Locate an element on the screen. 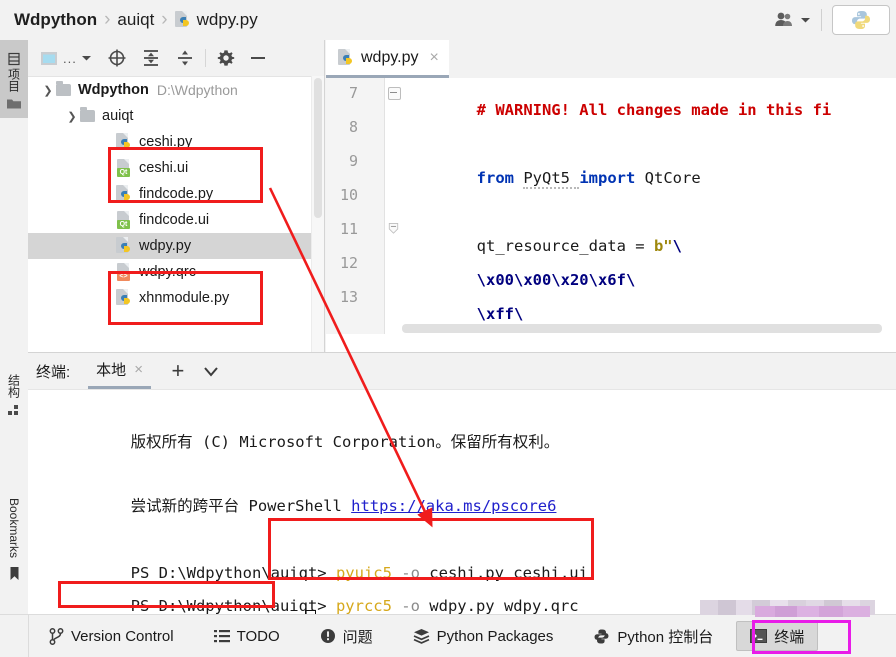  sidebar-item-structure: 结构 is located at coordinates (14, 395).